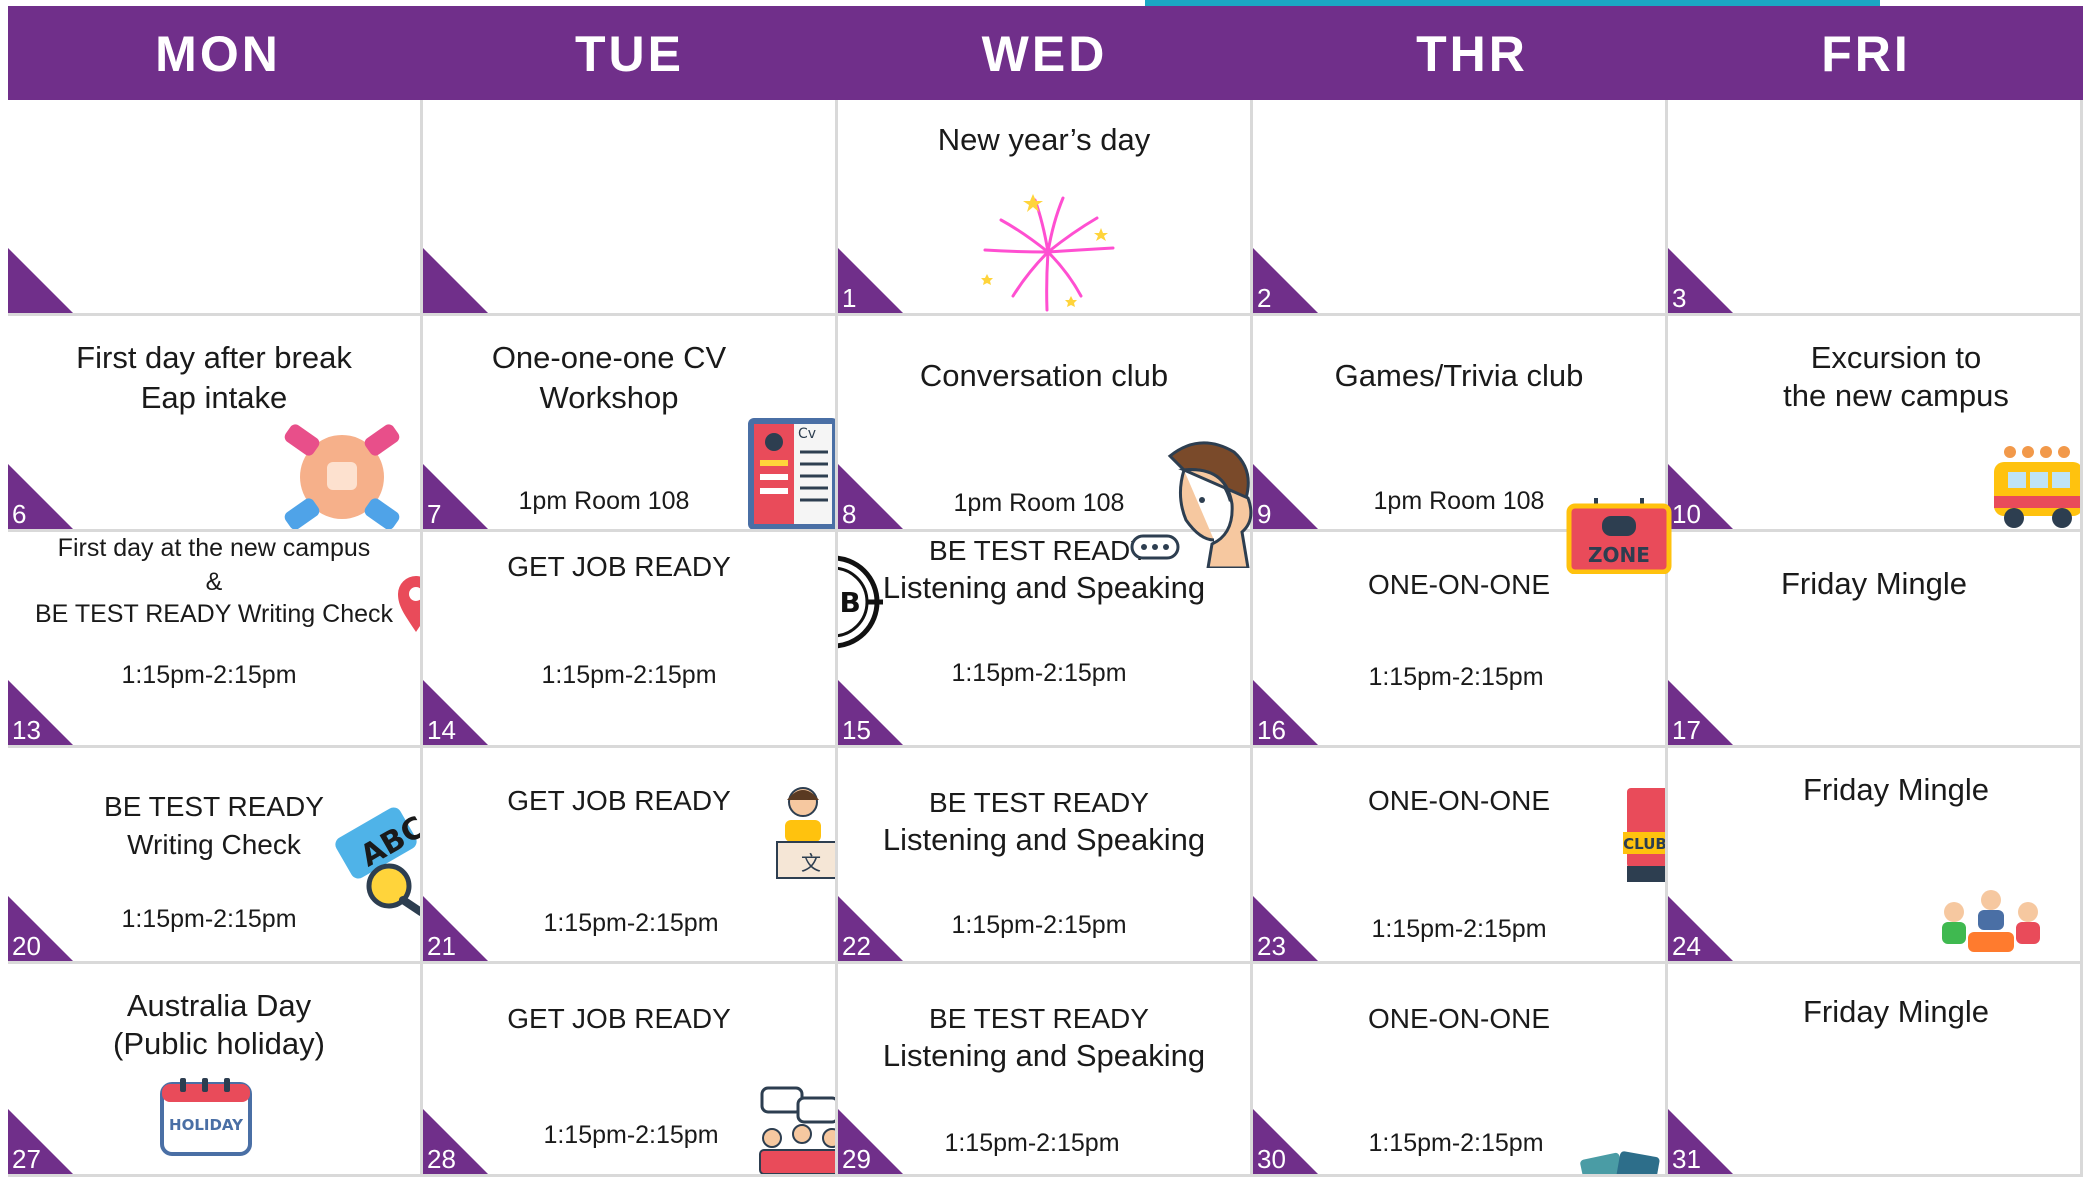 The height and width of the screenshot is (1177, 2094). I want to click on day-number: 10, so click(1686, 514).